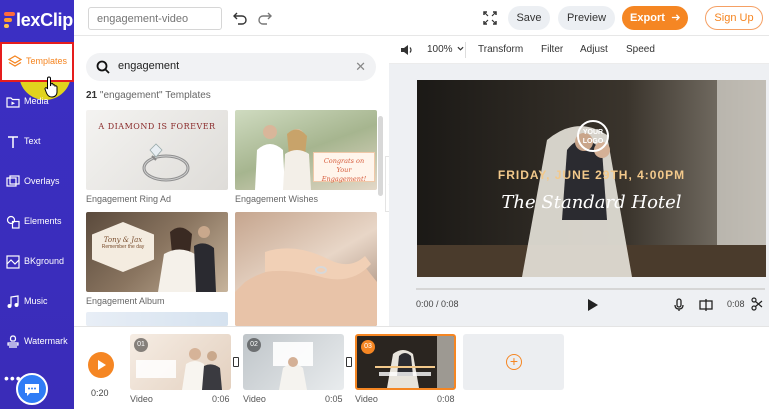 Image resolution: width=769 pixels, height=409 pixels. Describe the element at coordinates (440, 49) in the screenshot. I see `zoom-value: 100%` at that location.